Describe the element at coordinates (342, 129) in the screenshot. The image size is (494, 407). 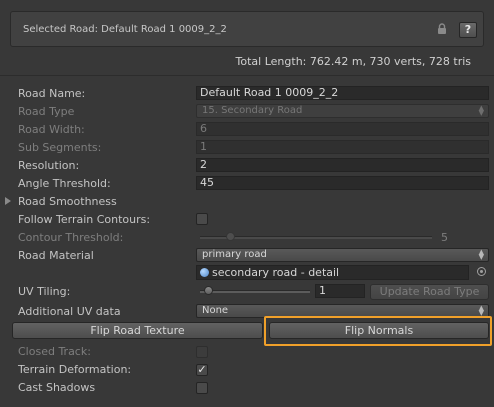
I see `road-width-input: 6` at that location.